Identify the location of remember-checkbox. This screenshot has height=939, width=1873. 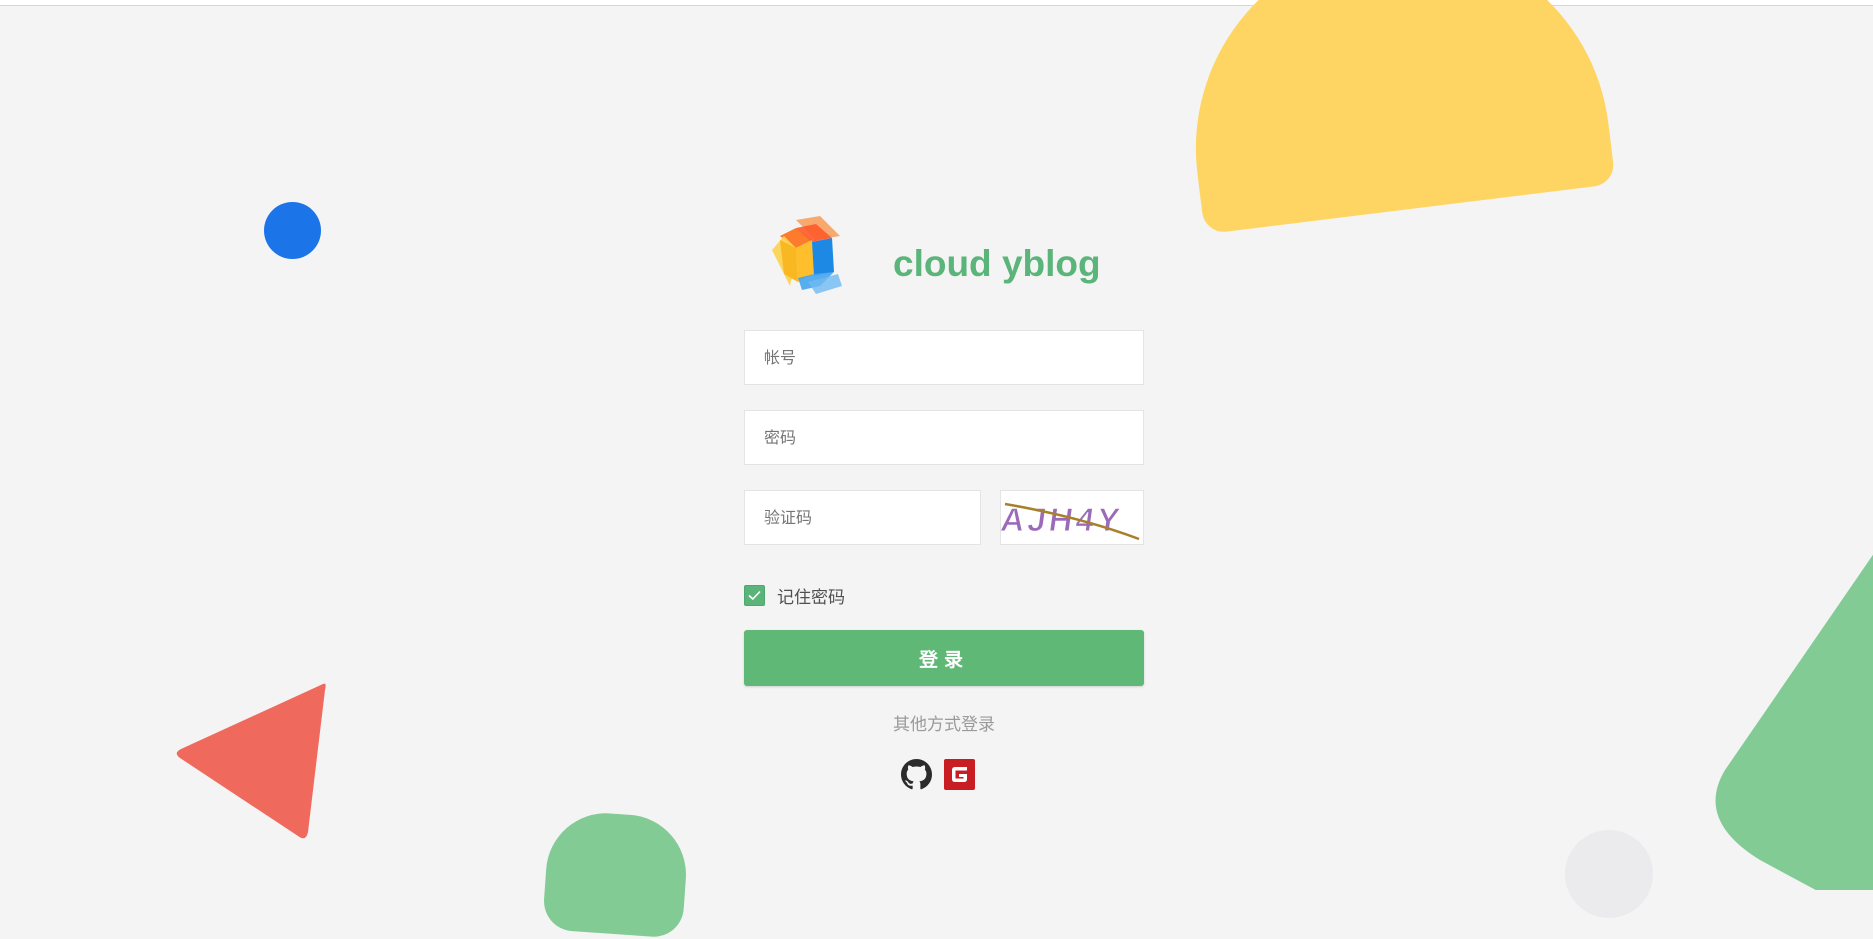
(754, 595).